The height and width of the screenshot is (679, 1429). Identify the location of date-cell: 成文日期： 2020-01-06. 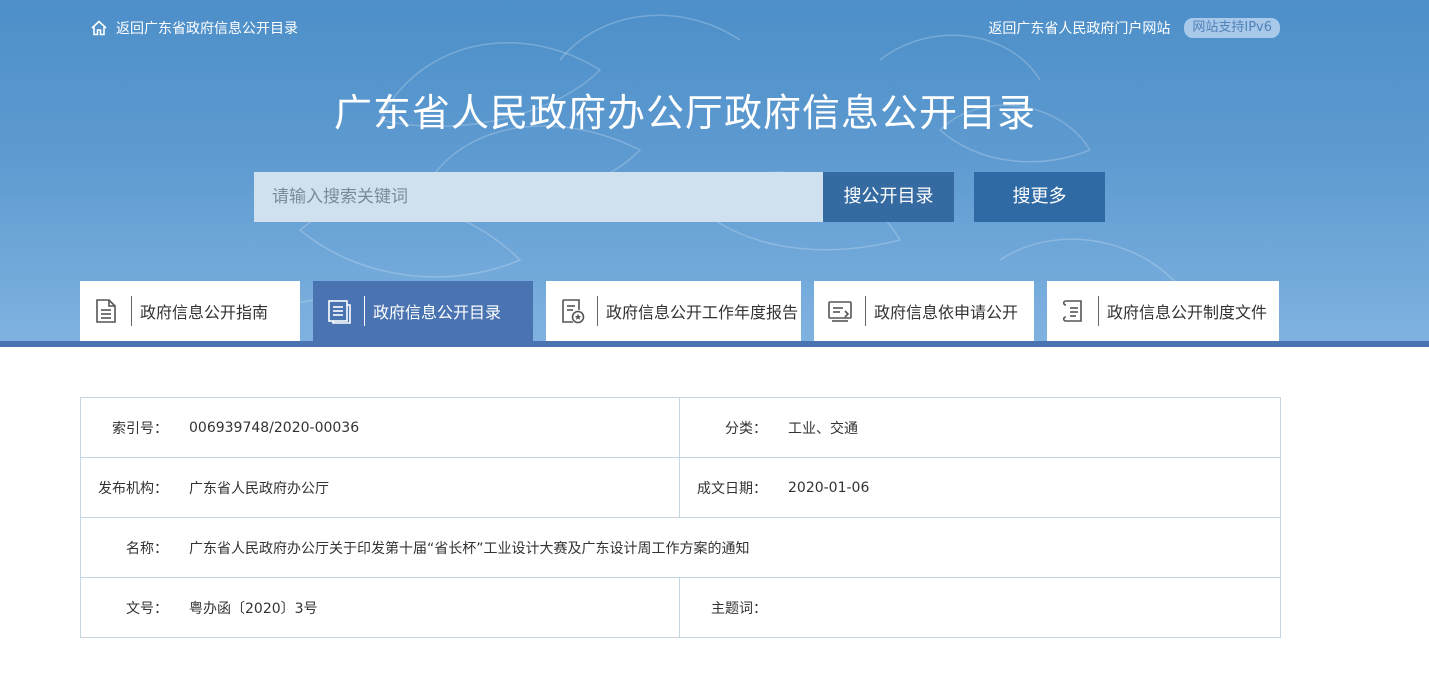
(980, 487).